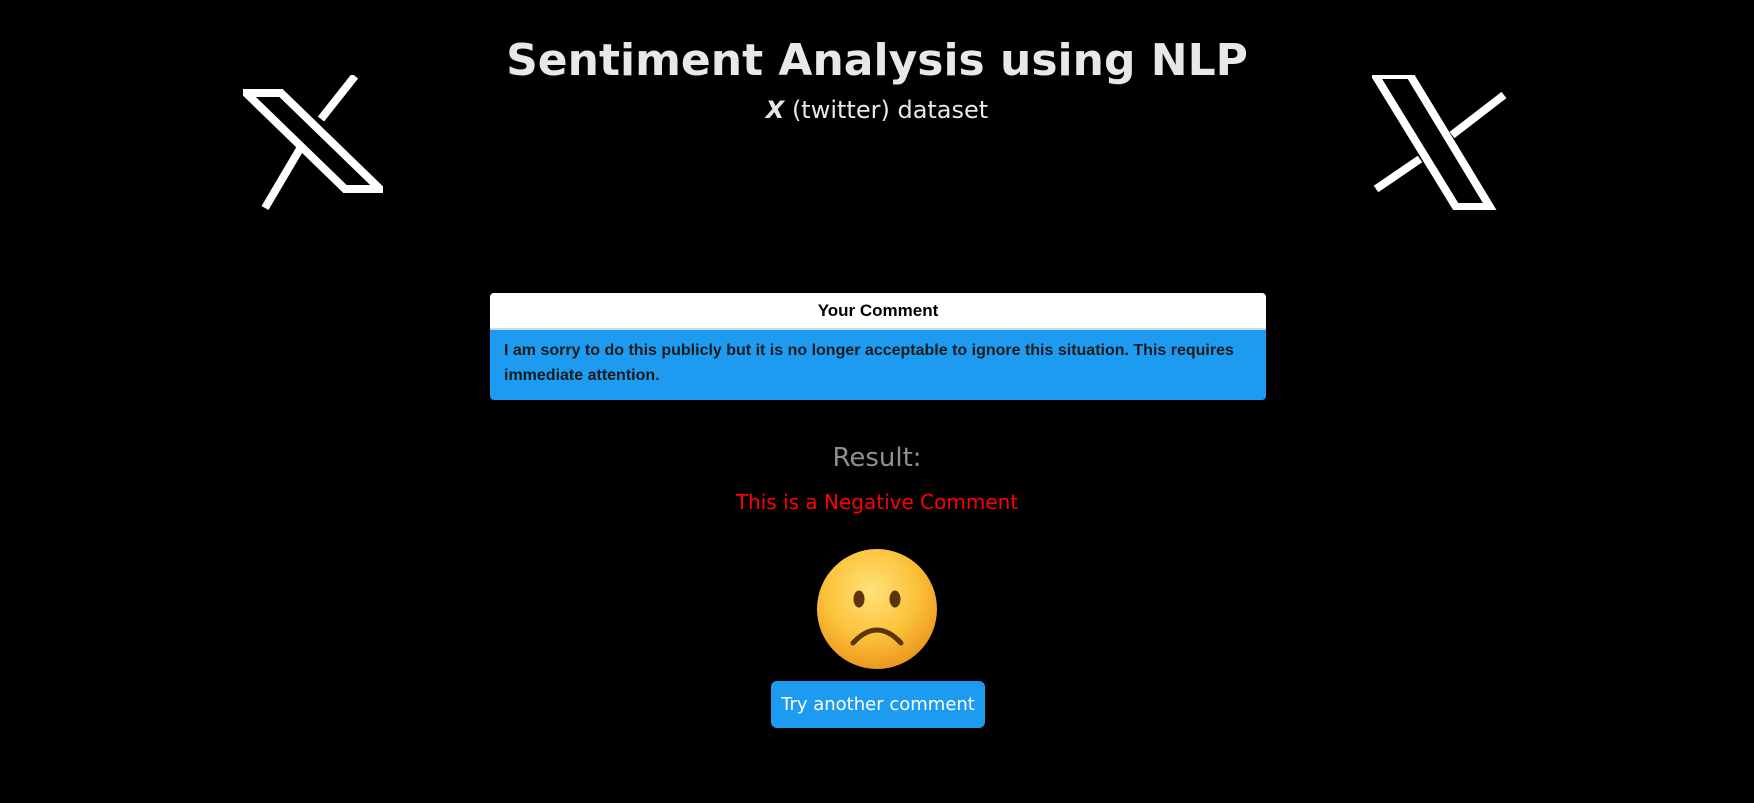 The image size is (1754, 803). What do you see at coordinates (1442, 142) in the screenshot?
I see `x-logo-icon` at bounding box center [1442, 142].